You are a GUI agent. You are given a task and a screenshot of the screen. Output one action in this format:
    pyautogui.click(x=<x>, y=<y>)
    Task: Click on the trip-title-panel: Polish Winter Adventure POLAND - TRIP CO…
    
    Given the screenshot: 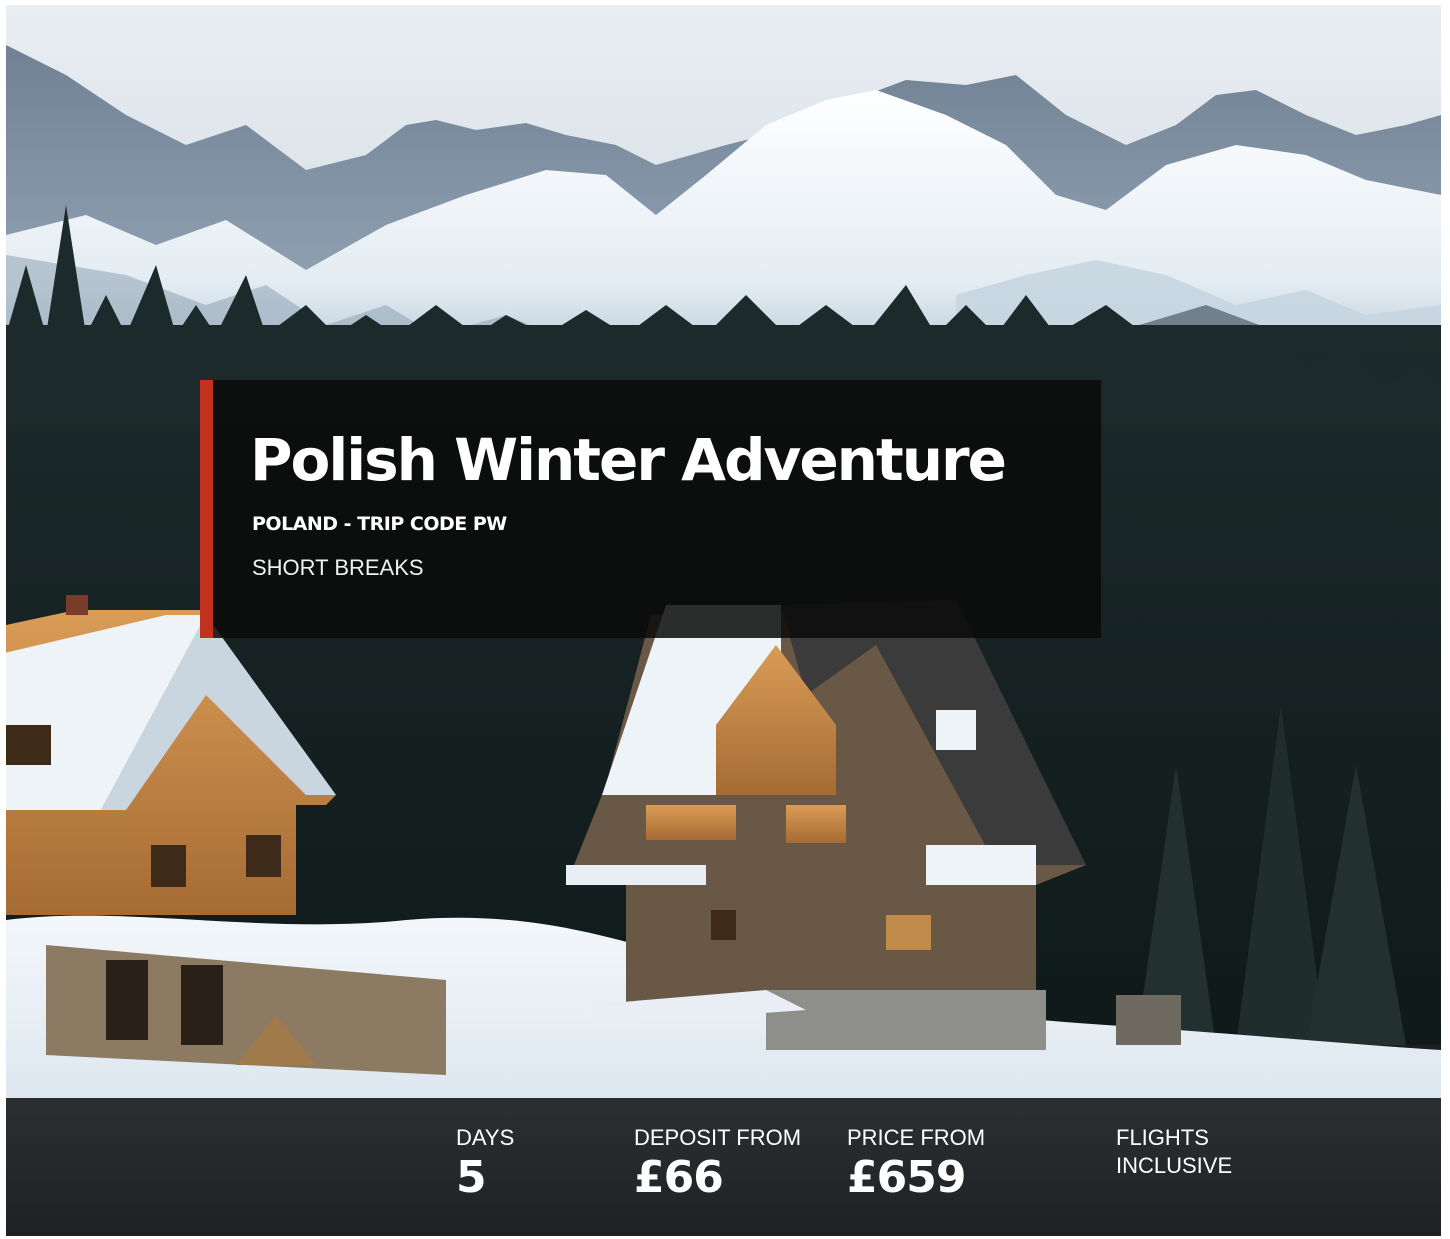 What is the action you would take?
    pyautogui.click(x=650, y=509)
    